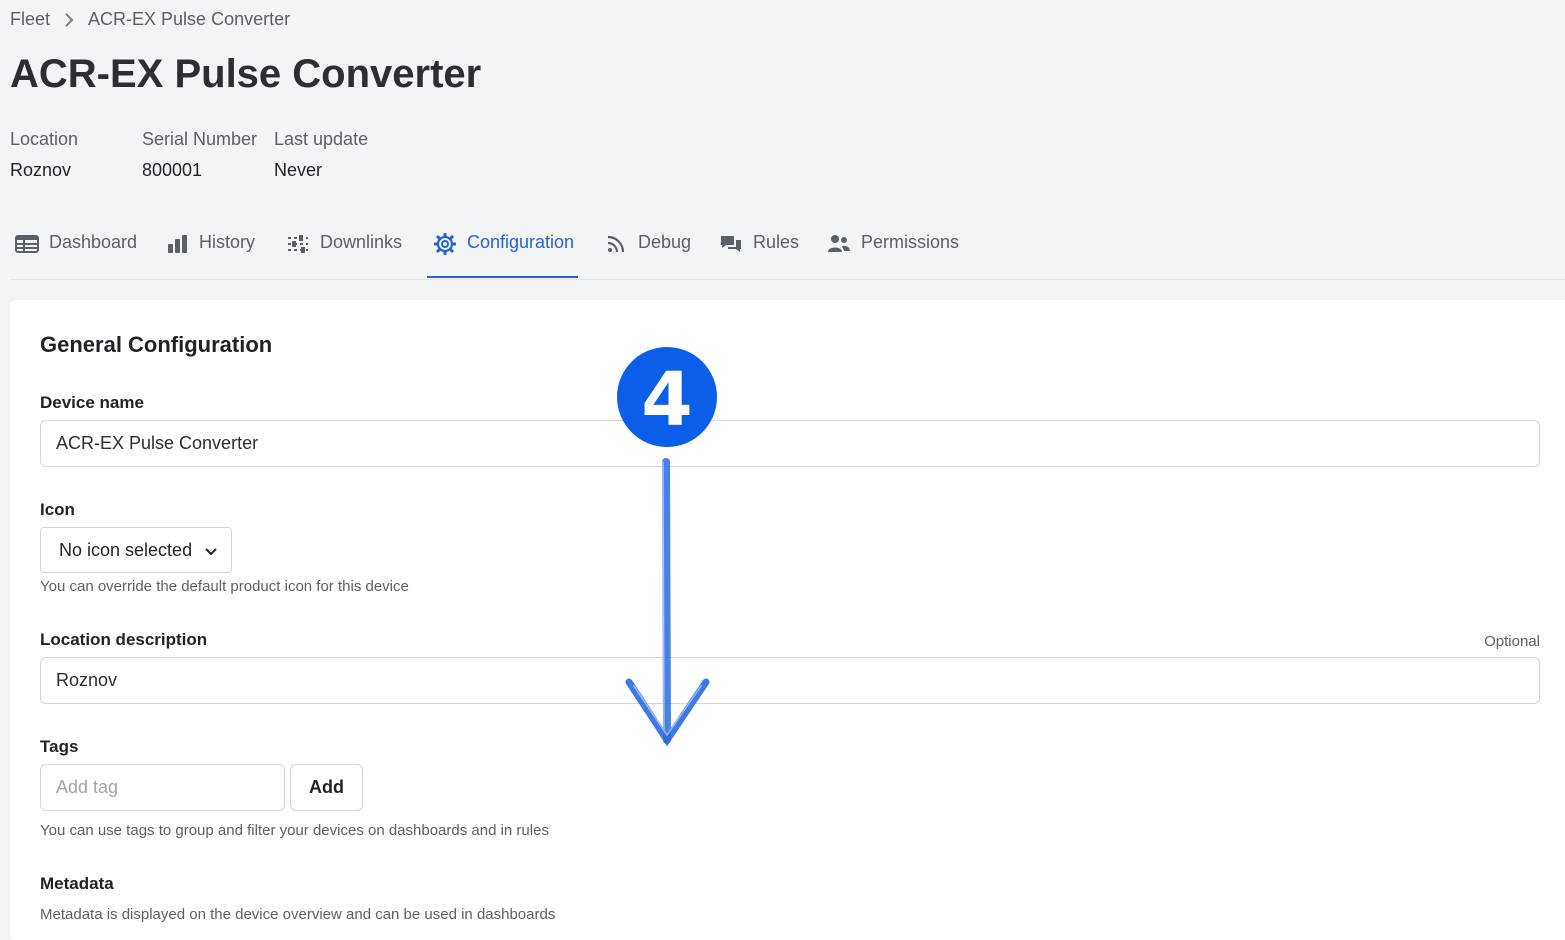  Describe the element at coordinates (839, 244) in the screenshot. I see `users-icon` at that location.